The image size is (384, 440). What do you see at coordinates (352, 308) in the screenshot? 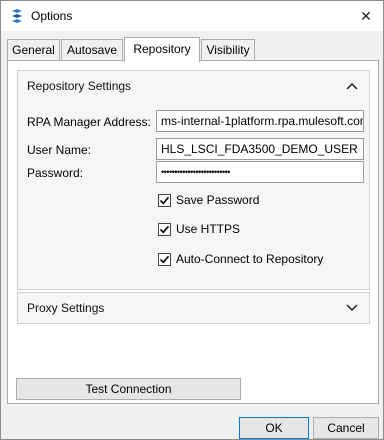
I see `chevron-down-icon` at bounding box center [352, 308].